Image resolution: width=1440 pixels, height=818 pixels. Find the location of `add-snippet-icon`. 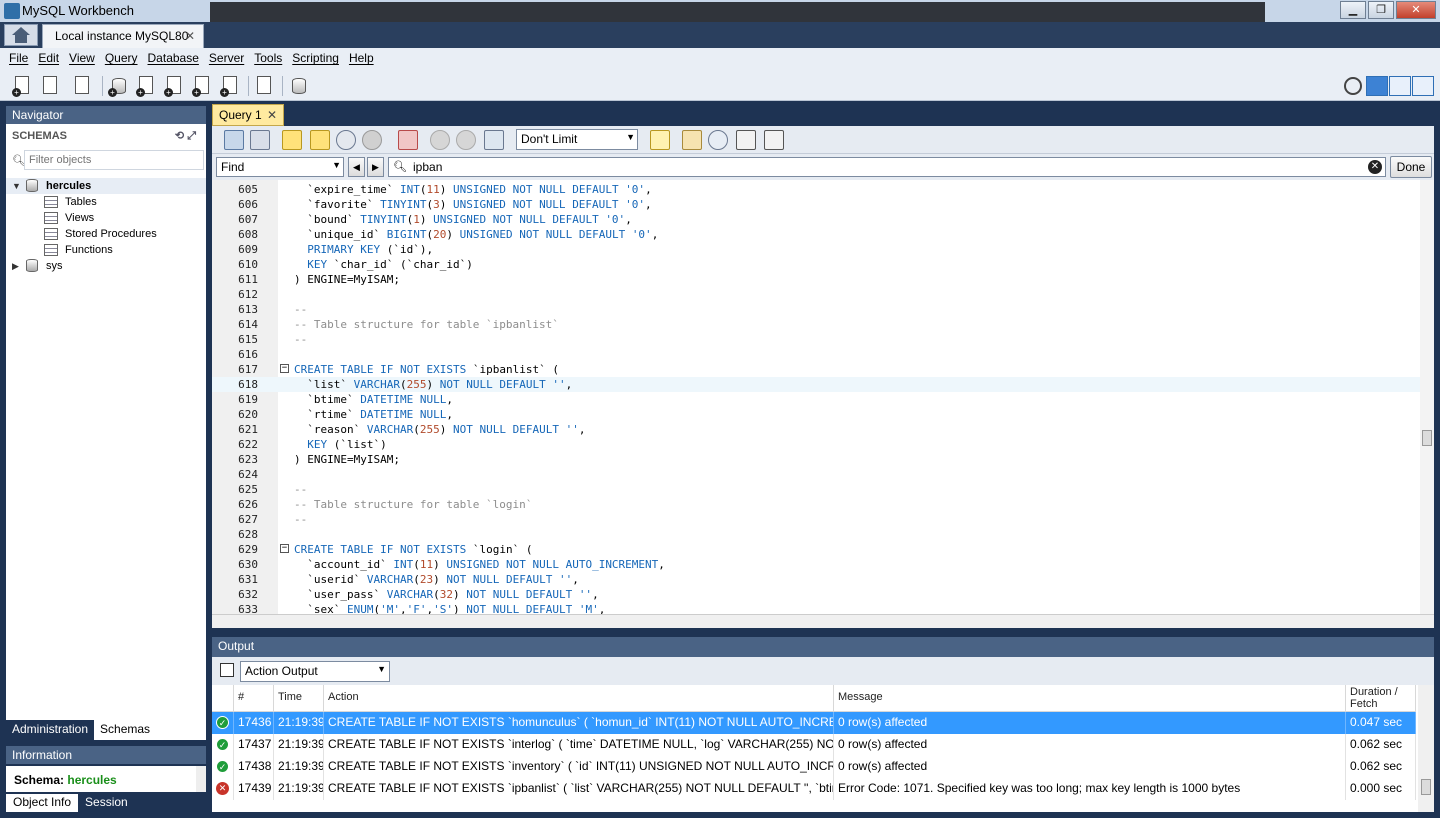

add-snippet-icon is located at coordinates (660, 140).